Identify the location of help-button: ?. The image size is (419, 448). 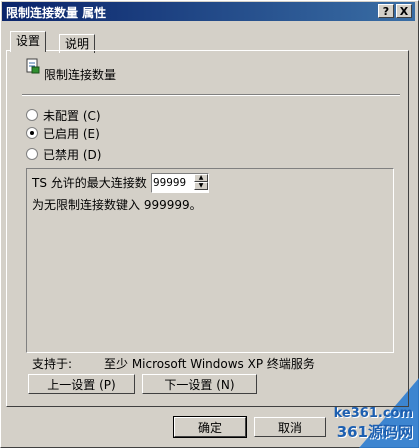
(386, 11).